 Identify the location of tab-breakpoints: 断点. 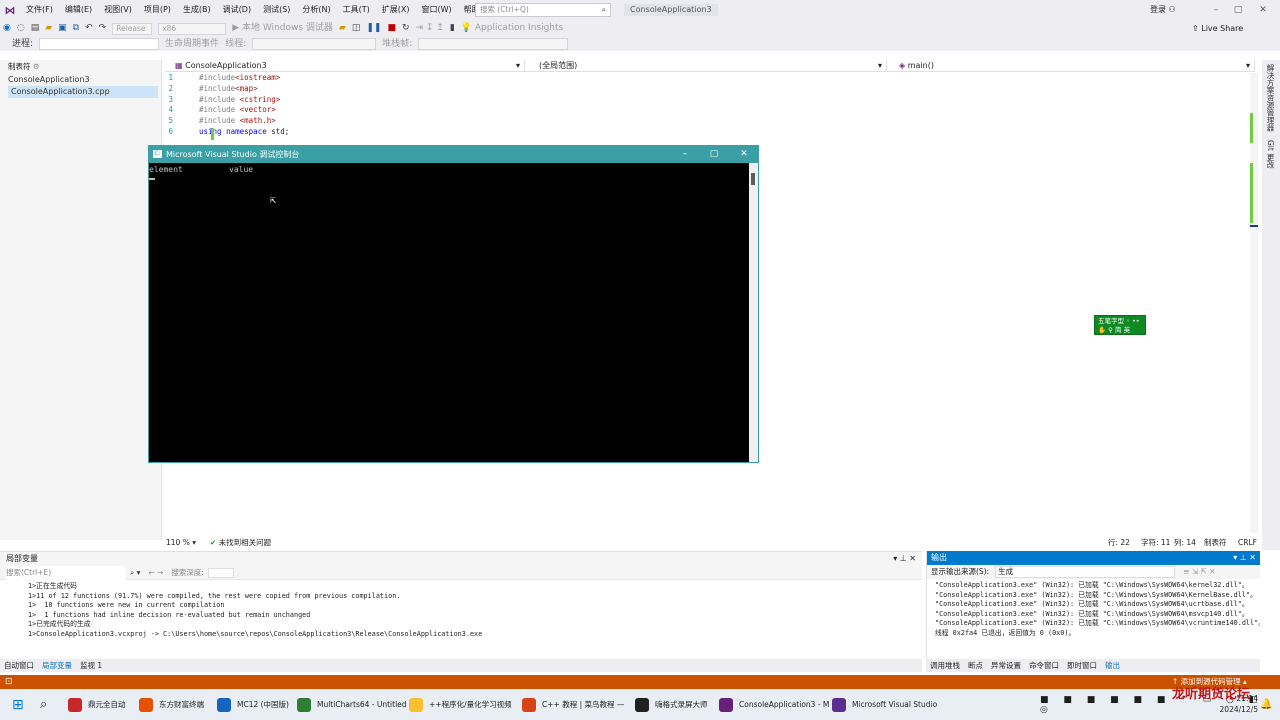
(975, 665).